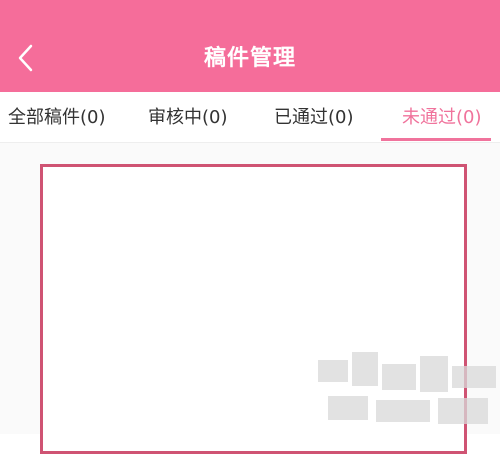 The width and height of the screenshot is (500, 454). What do you see at coordinates (188, 117) in the screenshot?
I see `tab-under-review: 审核中(0)` at bounding box center [188, 117].